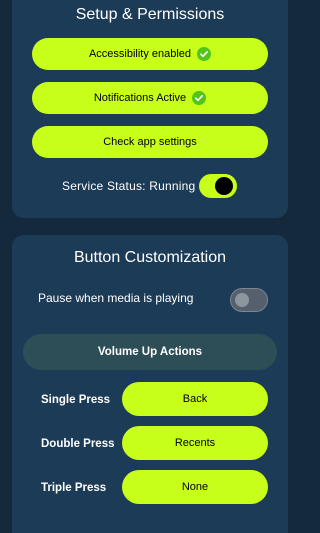  I want to click on setup-permissions-title: Setup & Permissions, so click(150, 14).